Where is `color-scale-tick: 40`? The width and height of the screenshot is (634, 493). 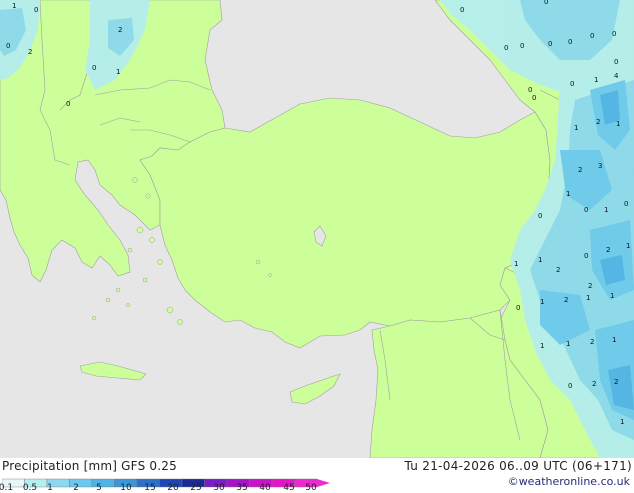 color-scale-tick: 40 is located at coordinates (265, 488).